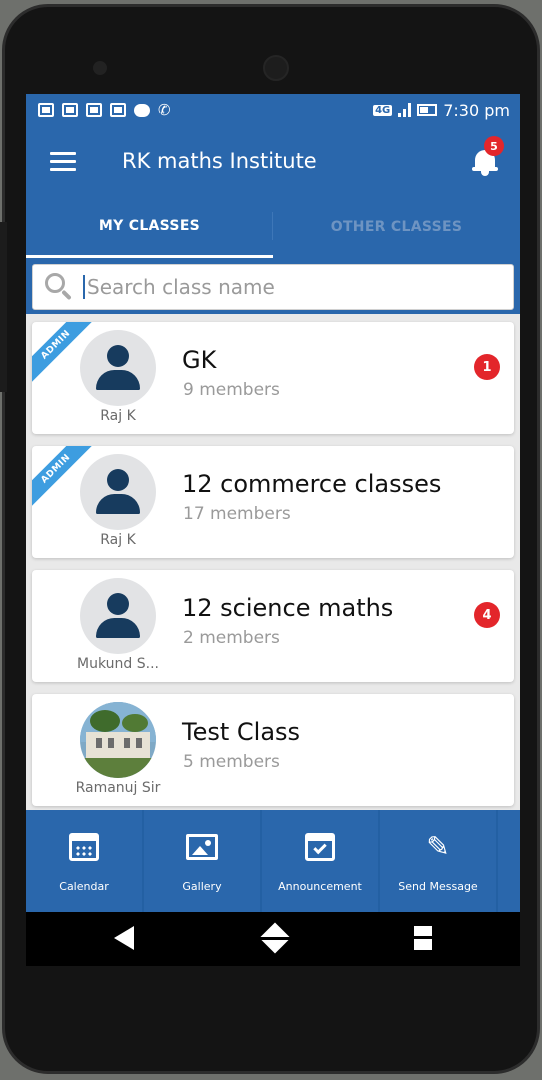  I want to click on phone-speaker, so click(100, 68).